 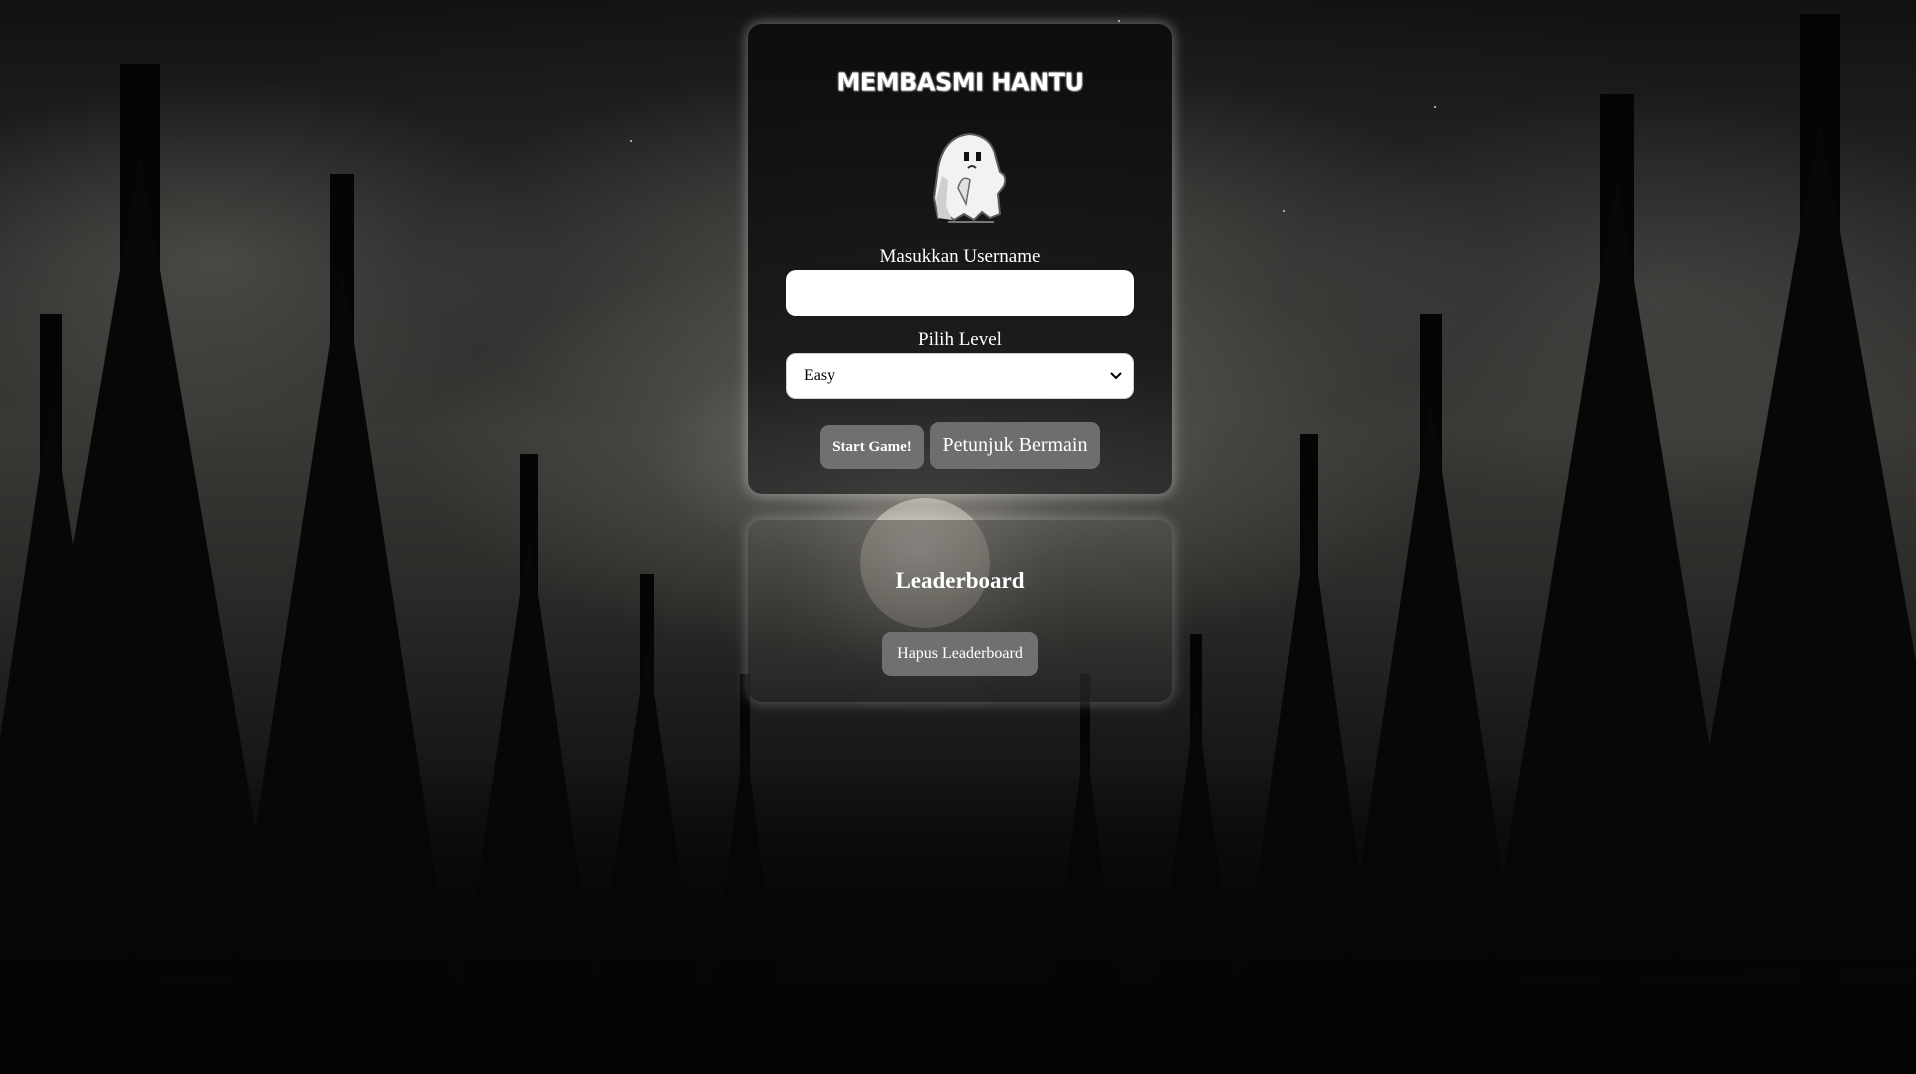 What do you see at coordinates (960, 339) in the screenshot?
I see `level-label: Pilih Level` at bounding box center [960, 339].